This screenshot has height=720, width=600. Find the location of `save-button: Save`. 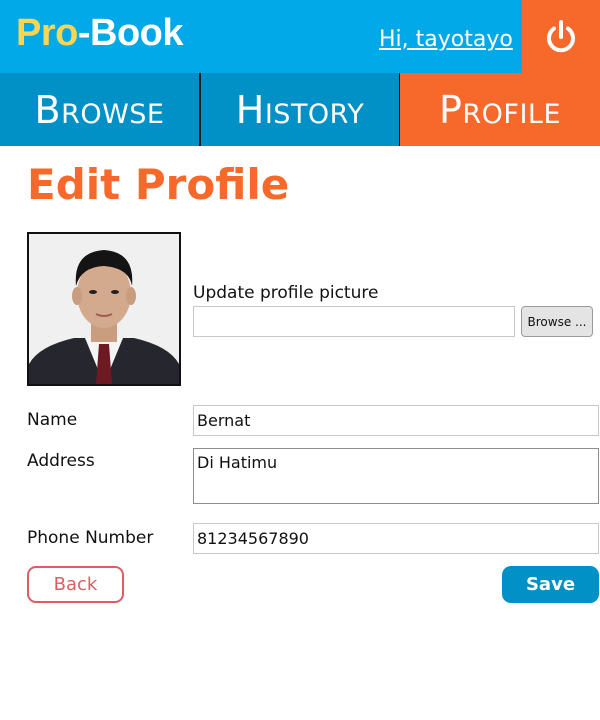

save-button: Save is located at coordinates (550, 584).